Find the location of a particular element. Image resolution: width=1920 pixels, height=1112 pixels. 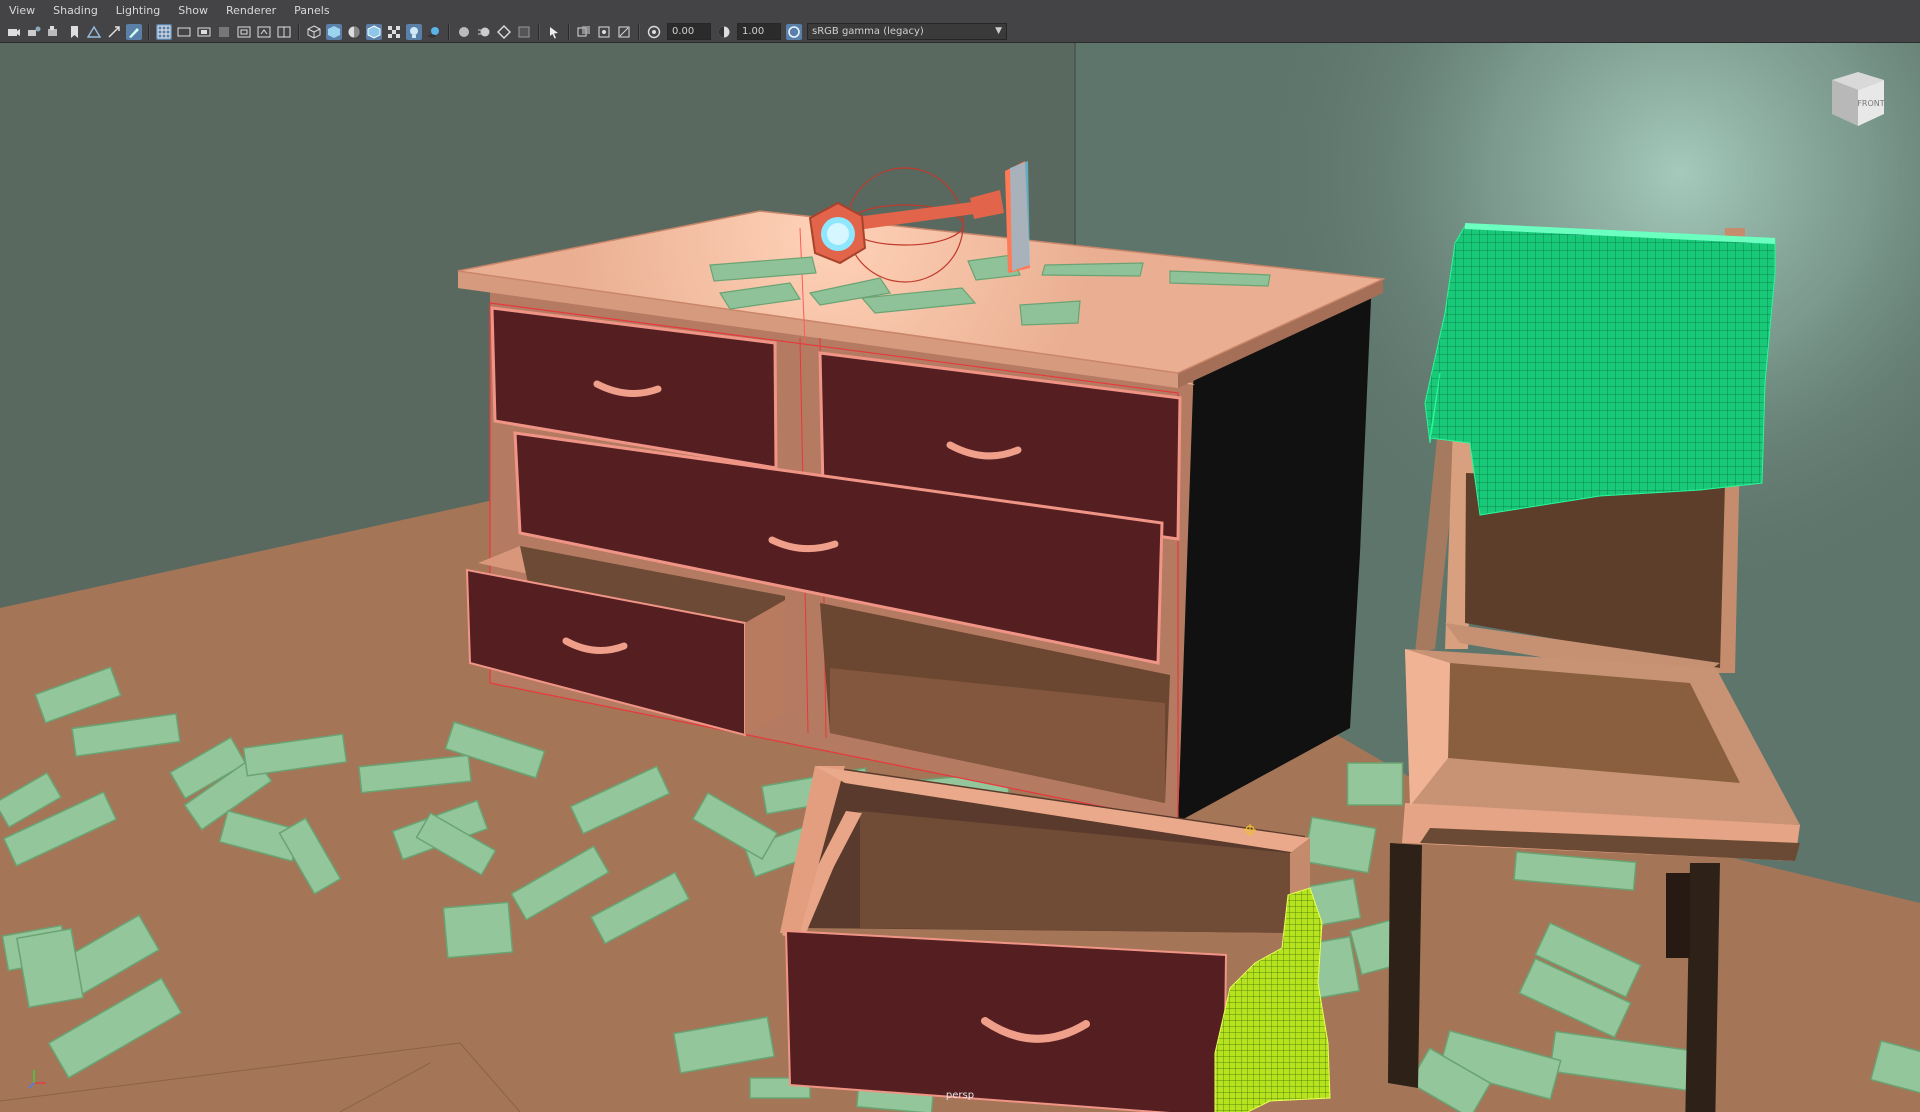

view-cube: FRONT is located at coordinates (1858, 98).